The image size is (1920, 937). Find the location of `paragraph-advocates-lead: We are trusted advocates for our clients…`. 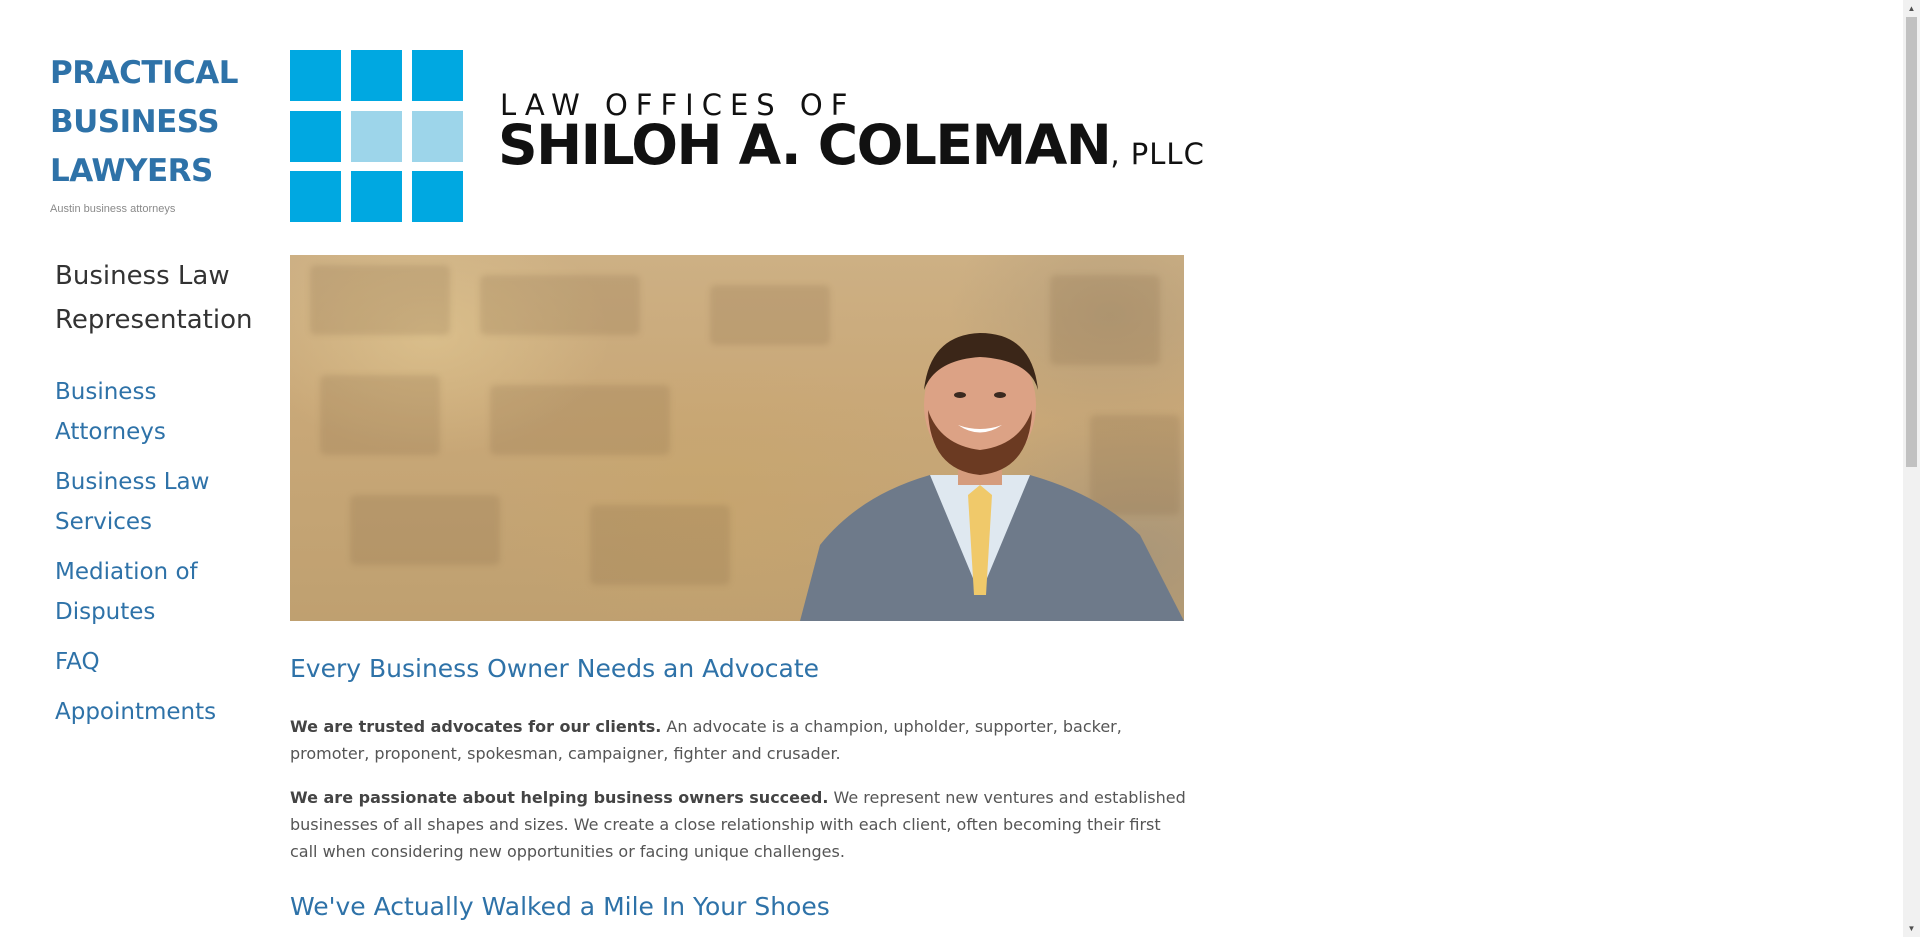

paragraph-advocates-lead: We are trusted advocates for our clients… is located at coordinates (476, 726).